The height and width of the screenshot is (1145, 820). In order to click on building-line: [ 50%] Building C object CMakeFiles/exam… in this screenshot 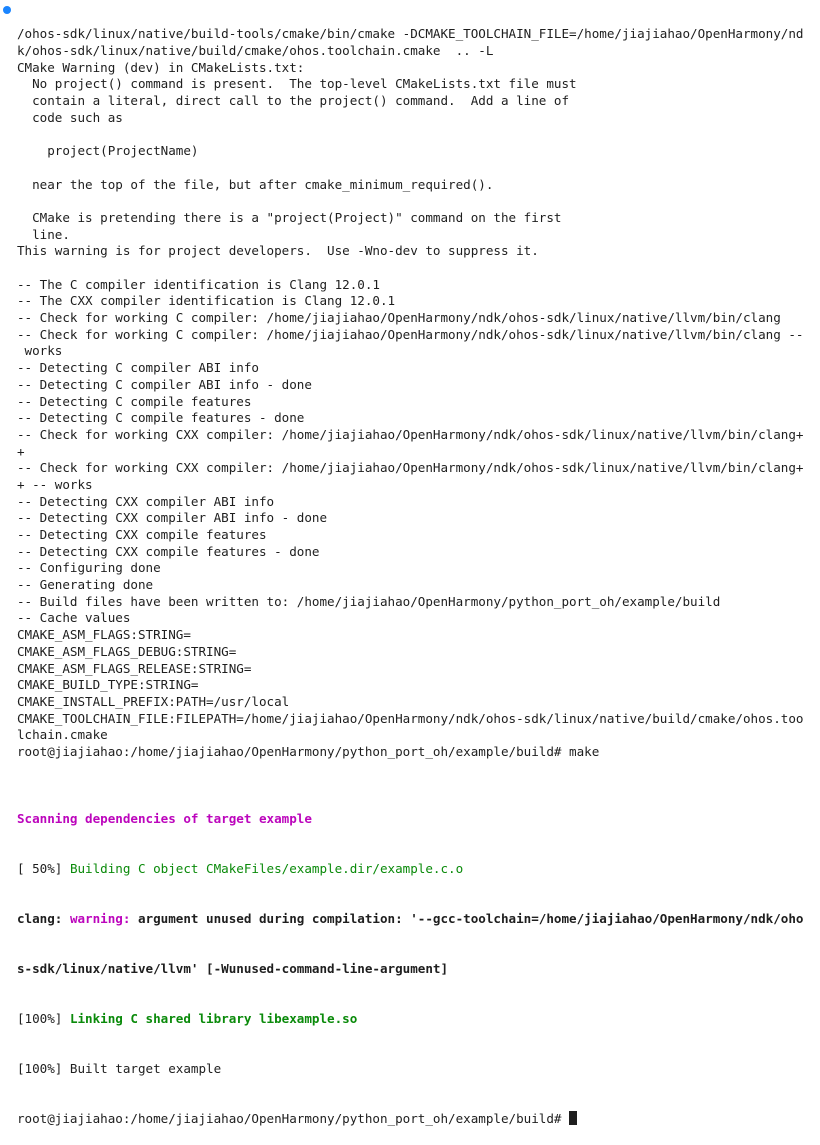, I will do `click(418, 869)`.